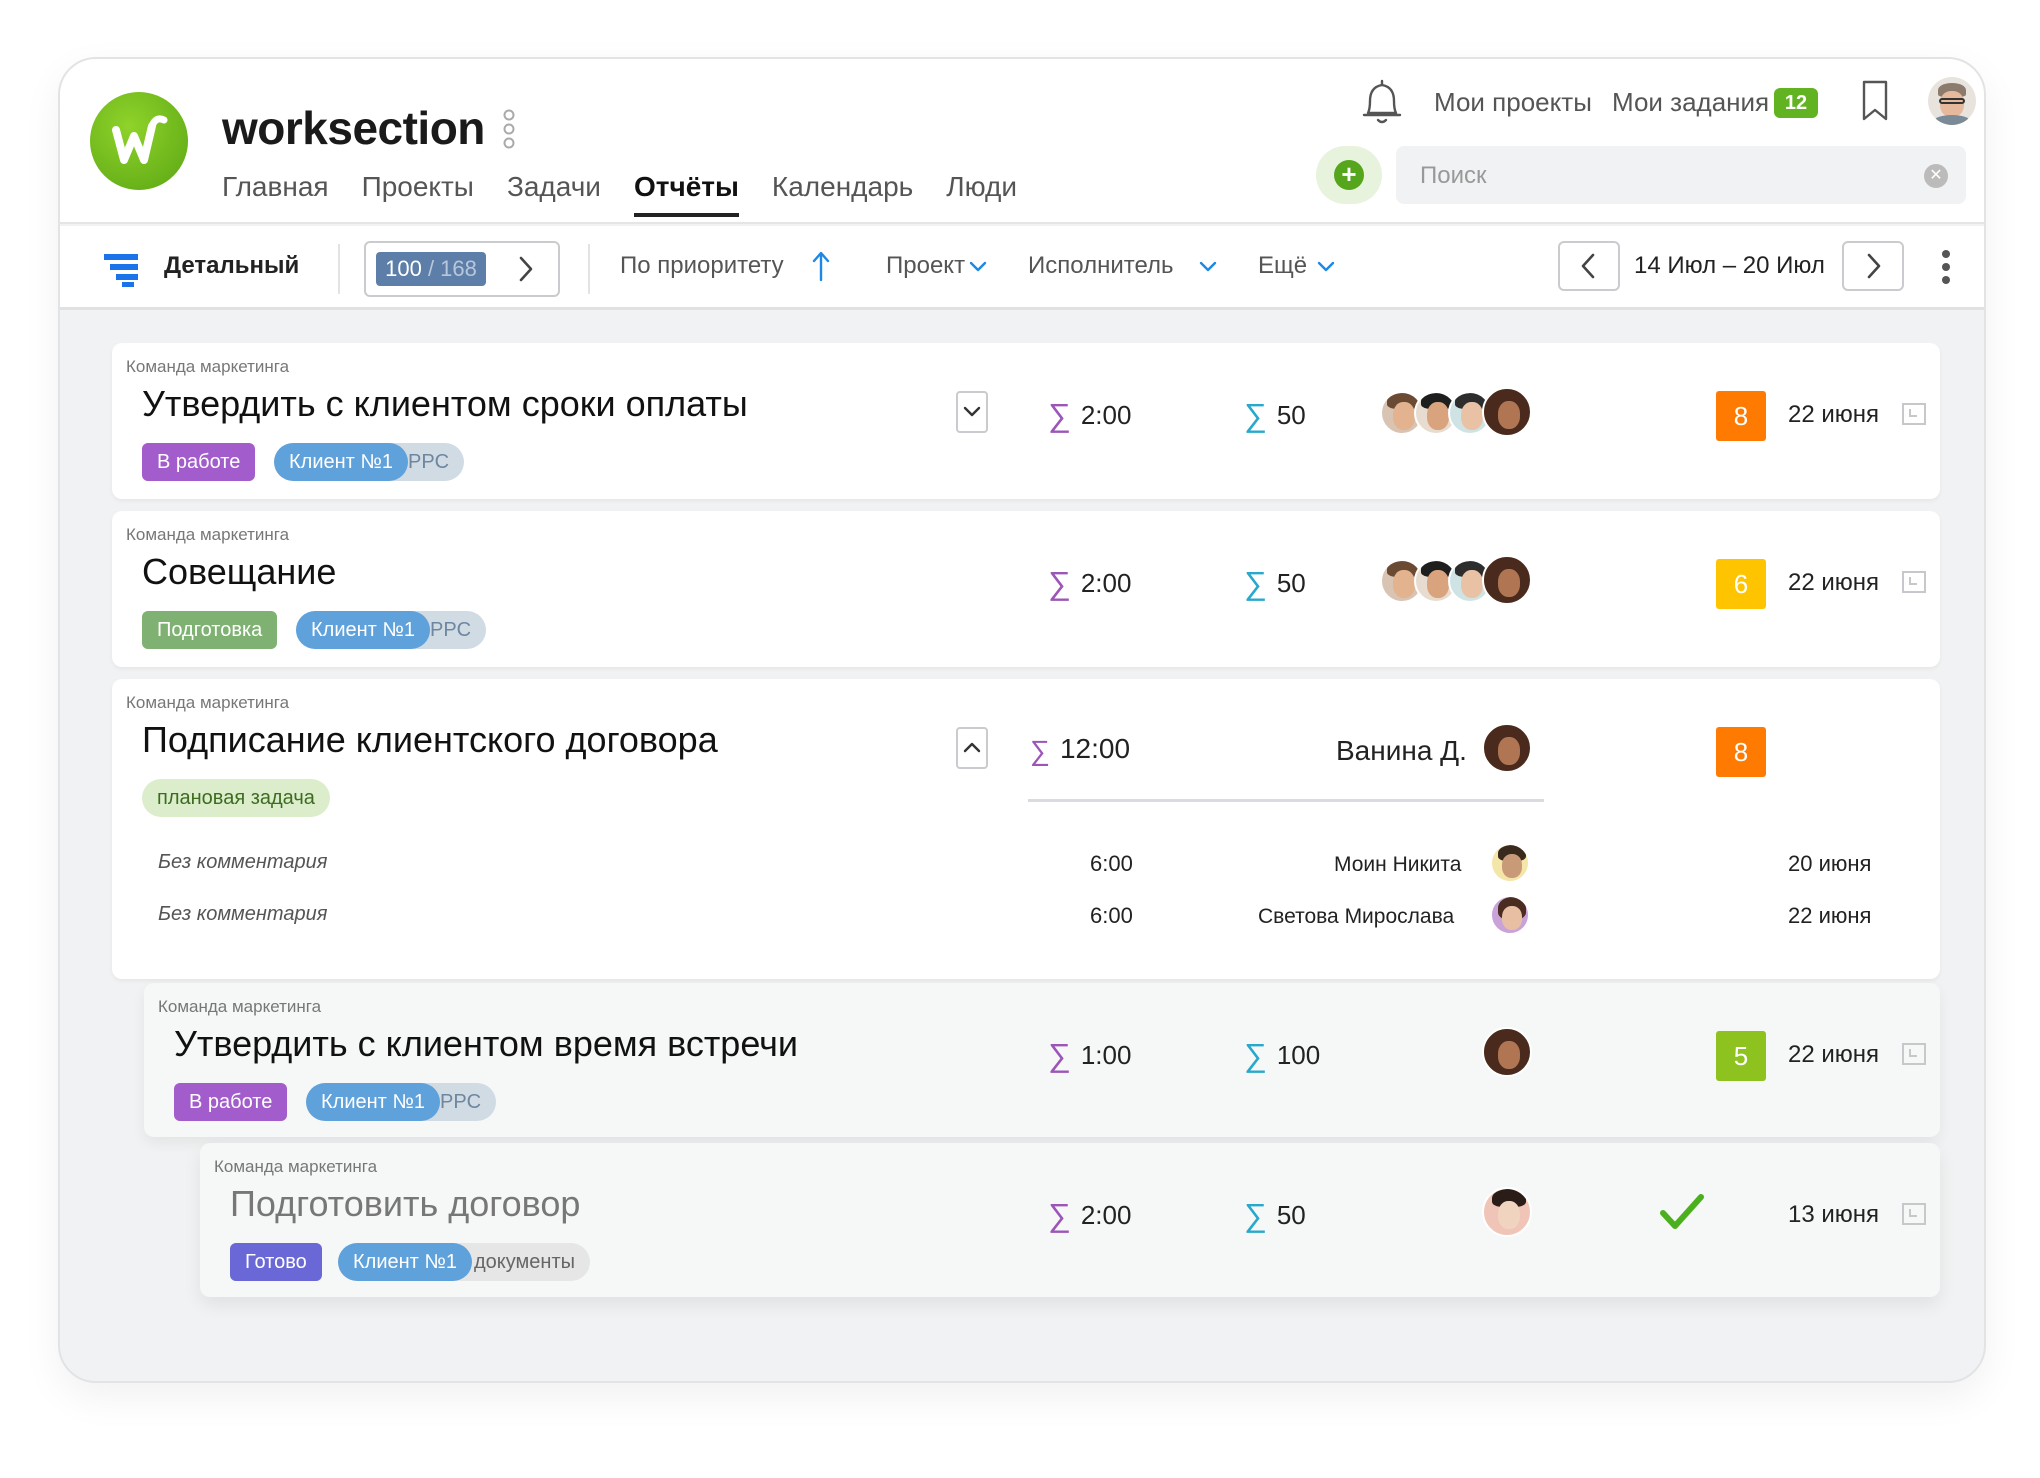 Image resolution: width=2040 pixels, height=1478 pixels. I want to click on more-vertical-icon, so click(509, 131).